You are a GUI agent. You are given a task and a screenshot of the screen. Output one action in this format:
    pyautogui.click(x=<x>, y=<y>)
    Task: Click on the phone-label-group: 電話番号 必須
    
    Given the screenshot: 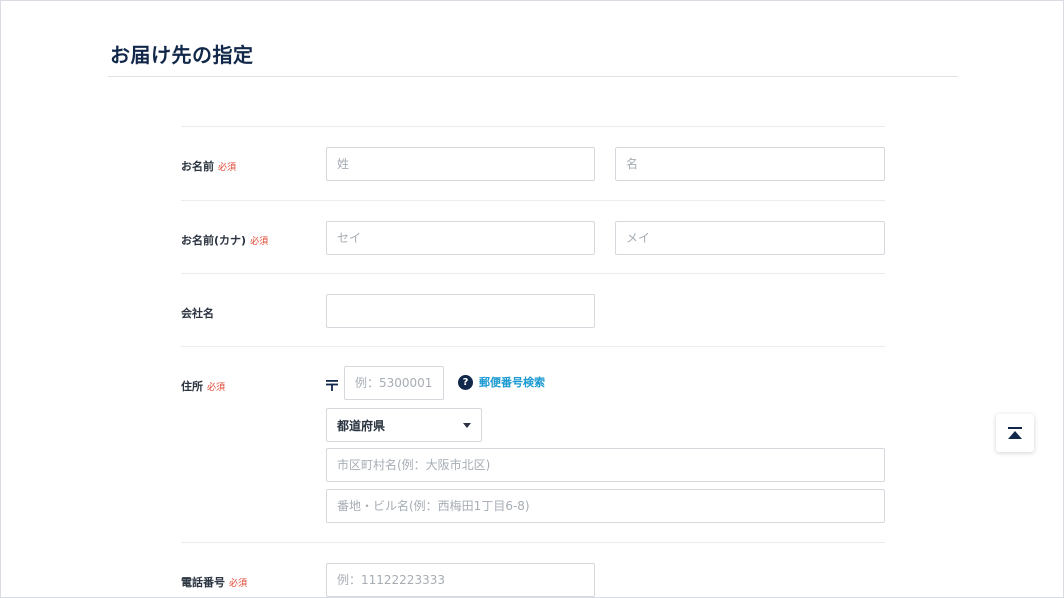 What is the action you would take?
    pyautogui.click(x=214, y=582)
    